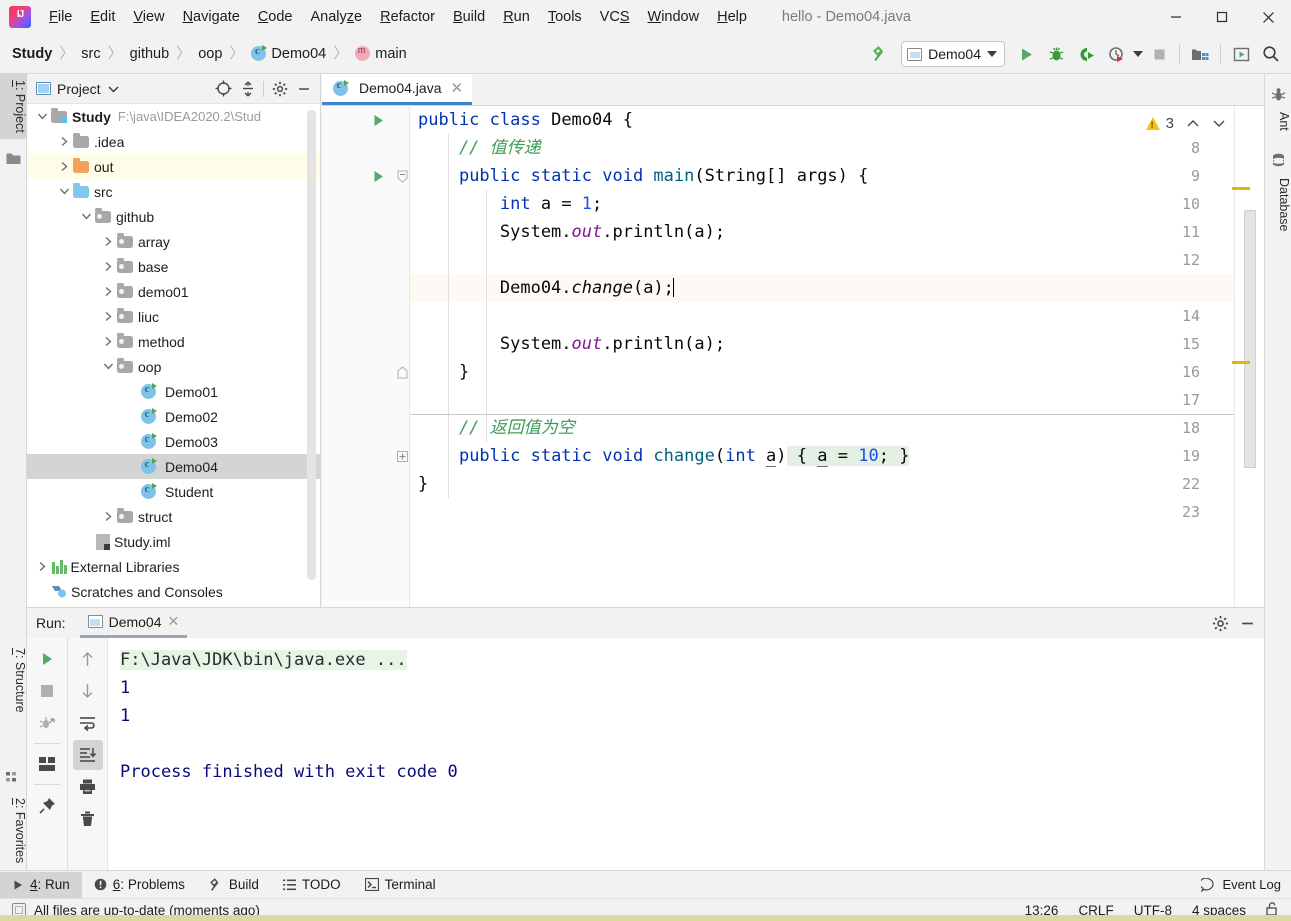 Image resolution: width=1291 pixels, height=921 pixels. Describe the element at coordinates (32, 54) in the screenshot. I see `breadcrumb-item-study: Study` at that location.